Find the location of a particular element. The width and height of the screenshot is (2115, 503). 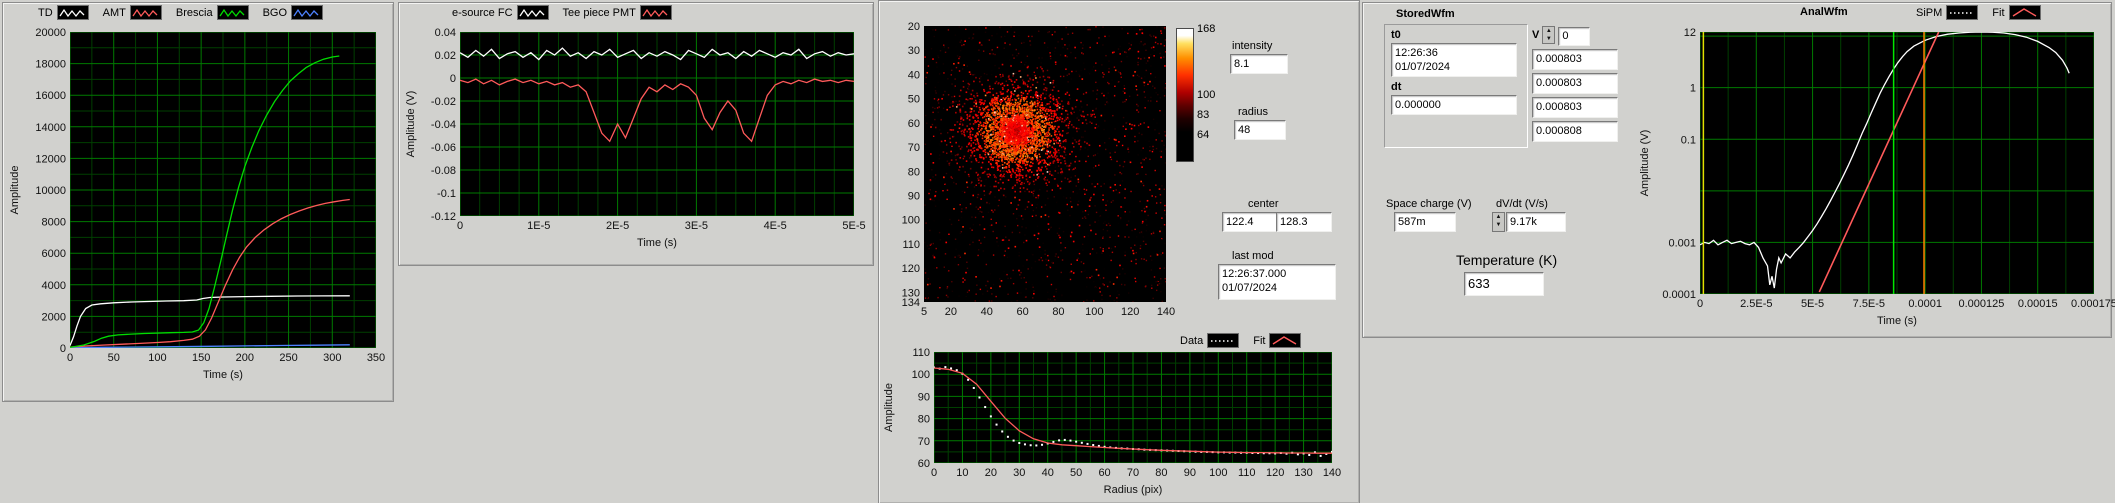

svg-text: 150 is located at coordinates (201, 358).